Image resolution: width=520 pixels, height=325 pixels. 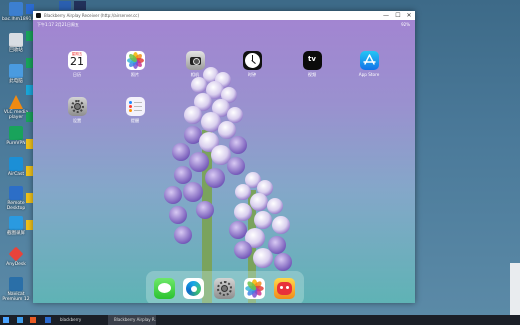 What do you see at coordinates (16, 284) in the screenshot?
I see `navicat-icon` at bounding box center [16, 284].